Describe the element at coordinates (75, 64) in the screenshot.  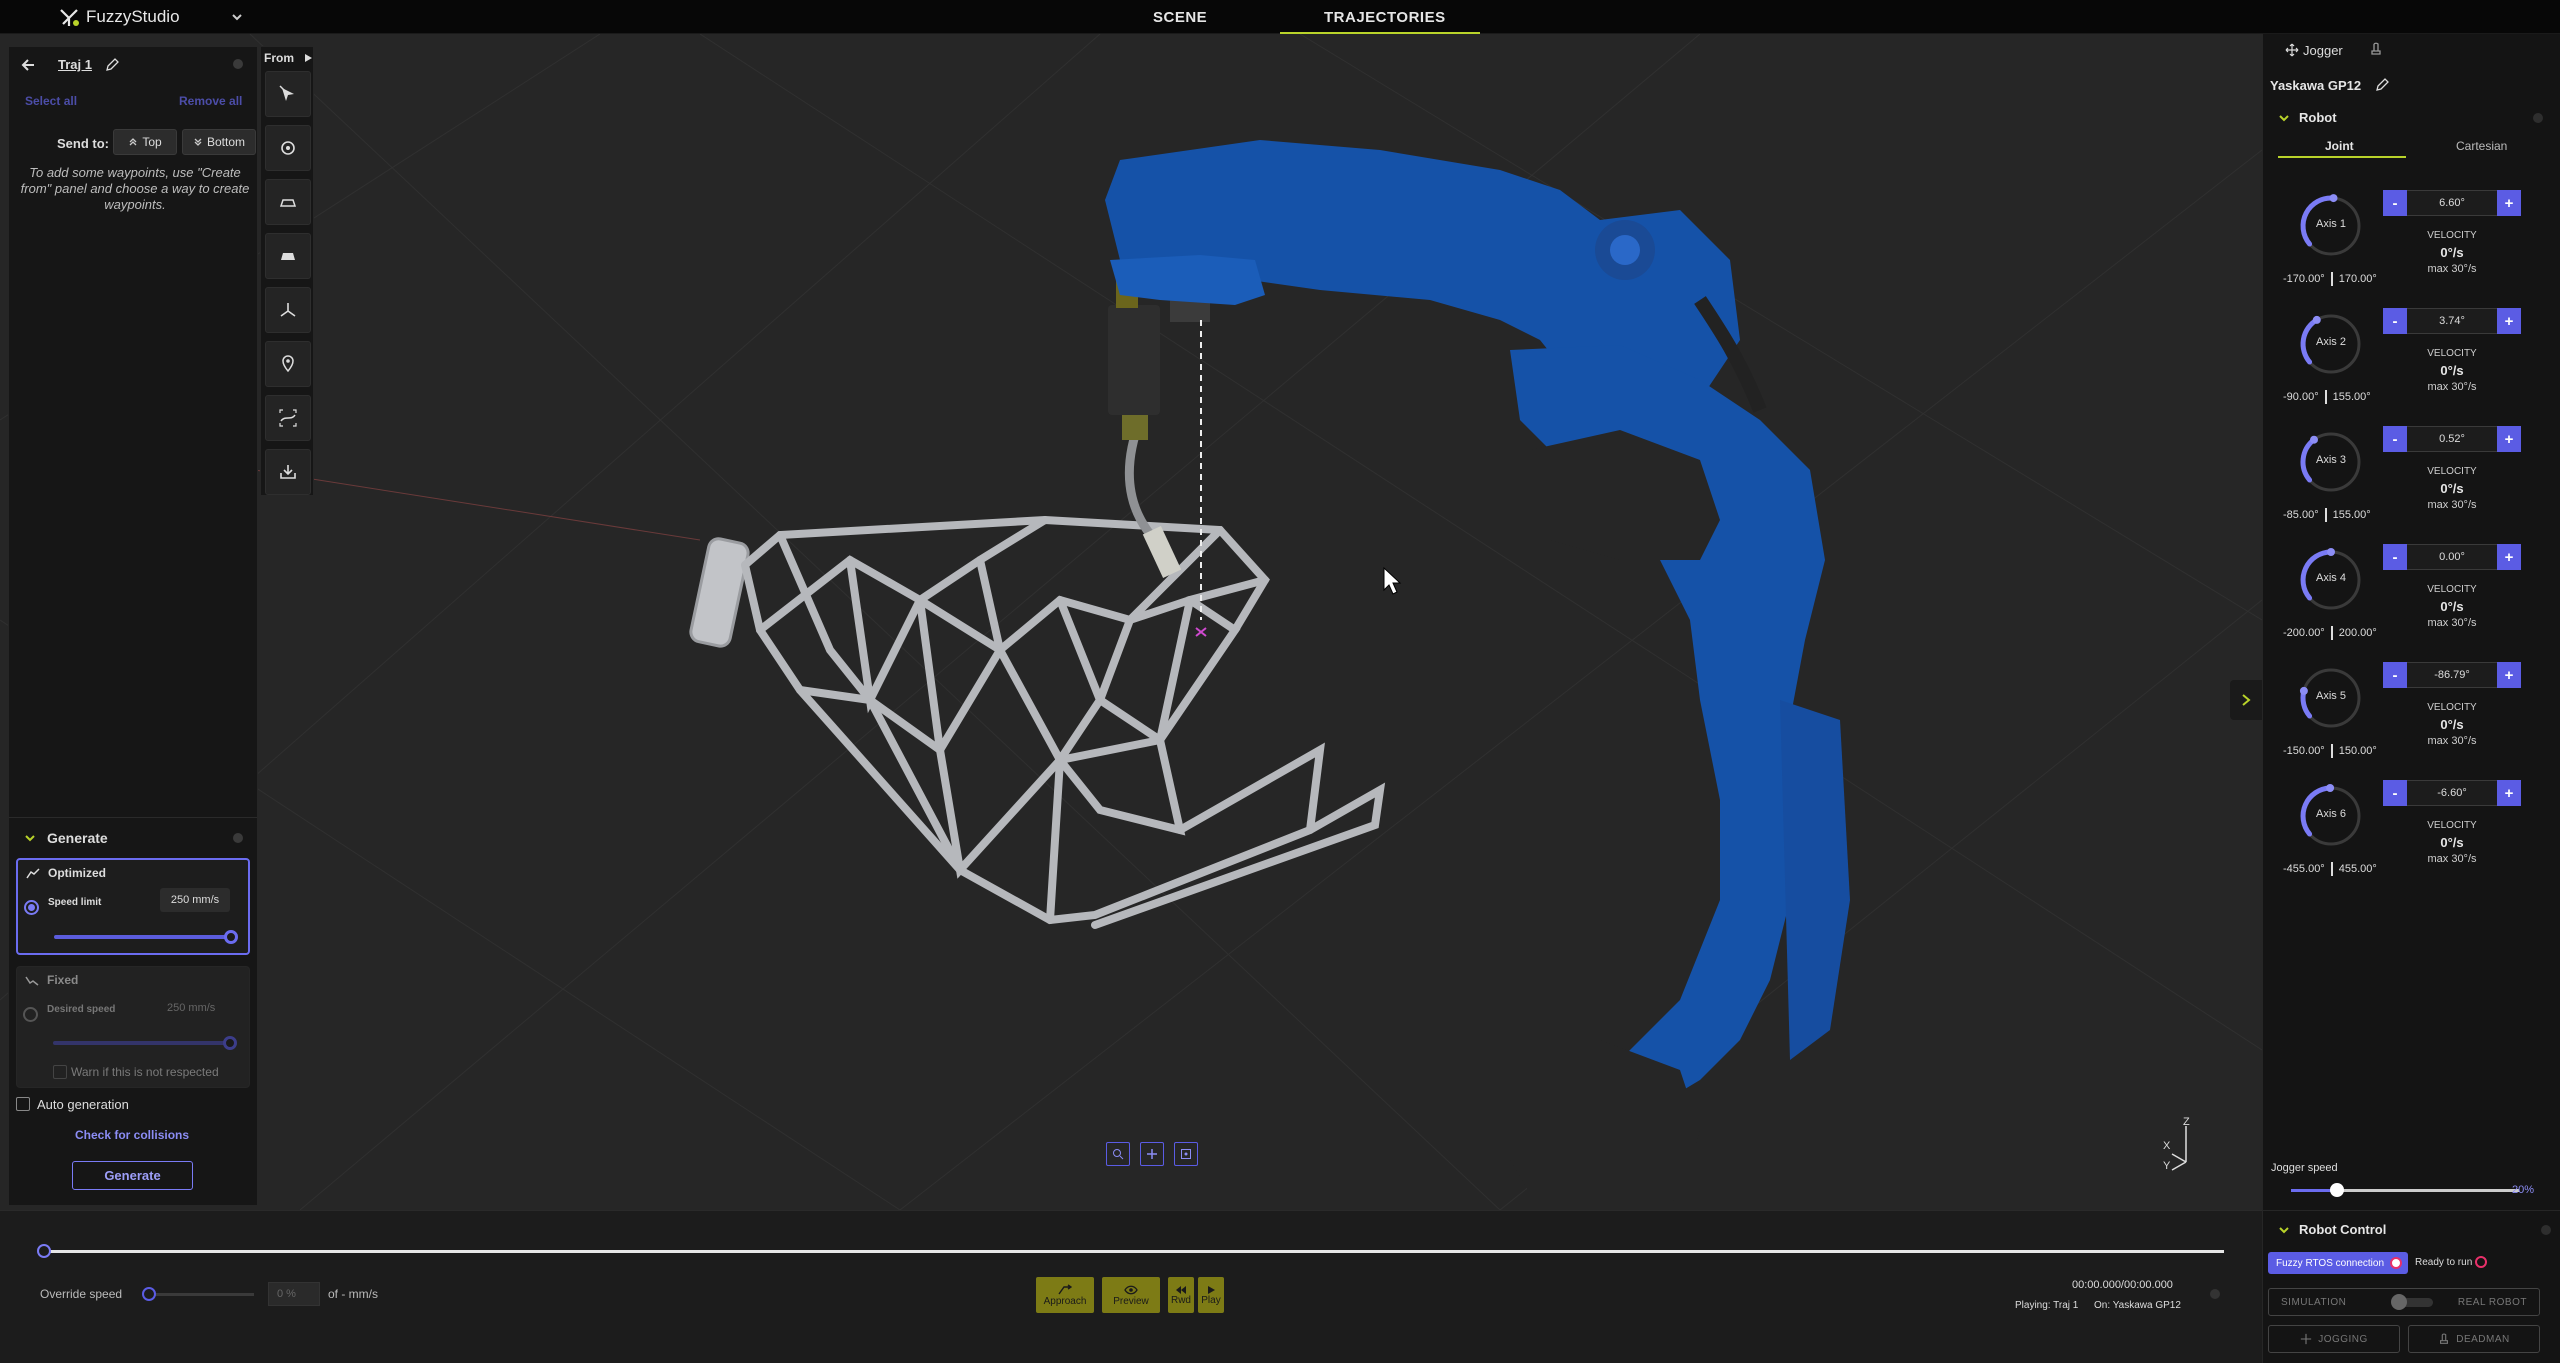
I see `trajectory-name: Traj 1` at that location.